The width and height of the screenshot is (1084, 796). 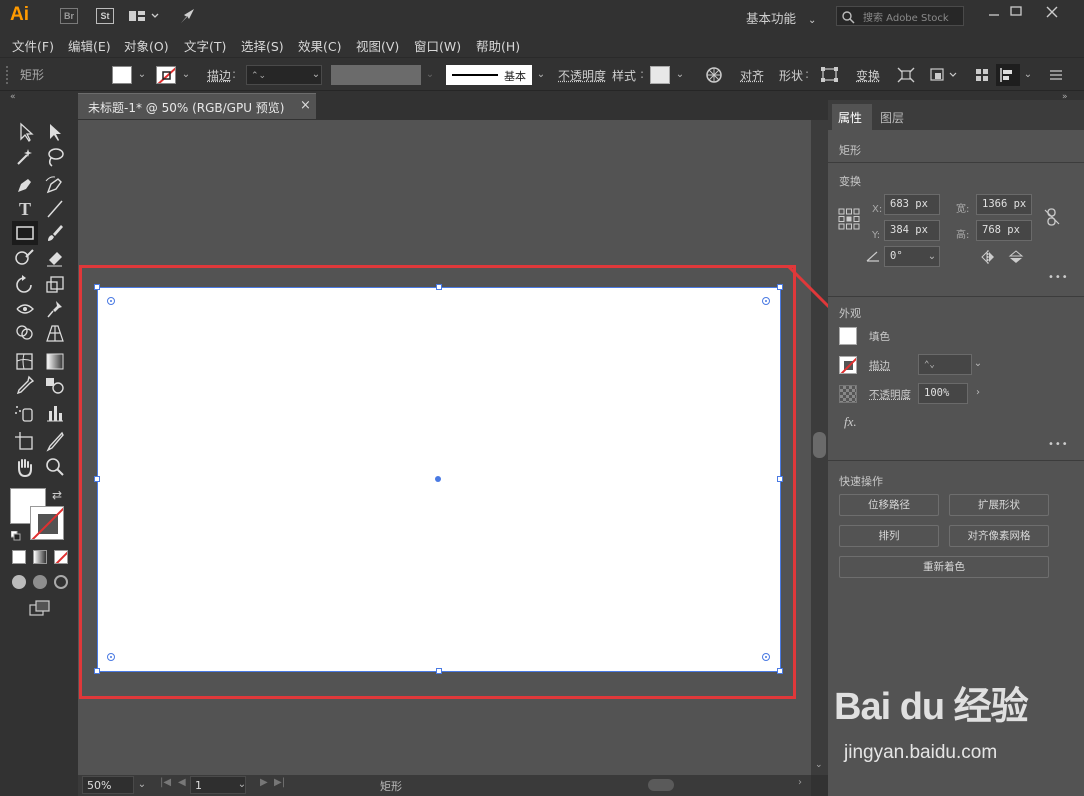 What do you see at coordinates (1028, 75) in the screenshot?
I see `align-dropdown: ⌄` at bounding box center [1028, 75].